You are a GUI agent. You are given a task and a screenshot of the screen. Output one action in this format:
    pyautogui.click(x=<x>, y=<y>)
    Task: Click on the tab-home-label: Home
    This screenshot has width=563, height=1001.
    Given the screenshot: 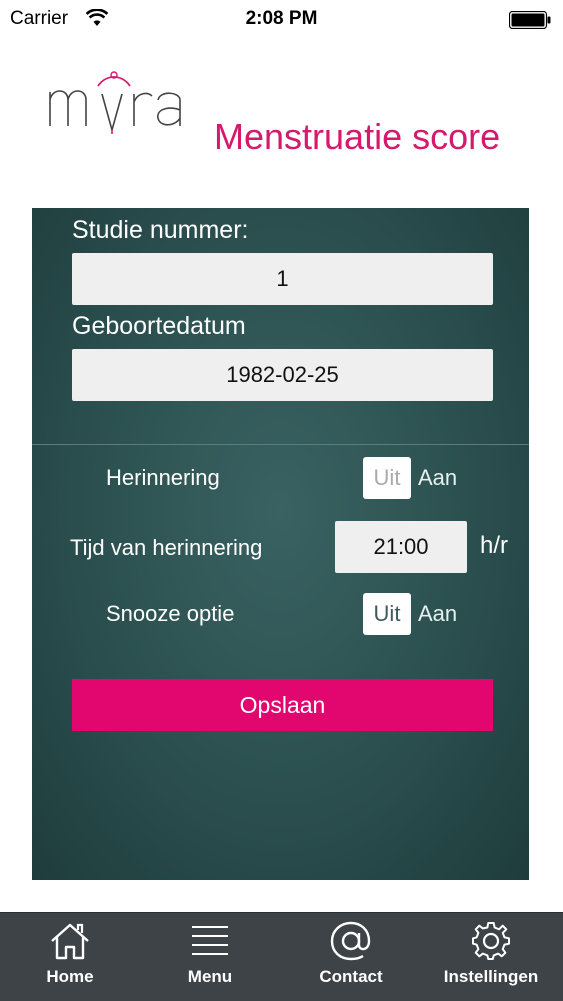 What is the action you would take?
    pyautogui.click(x=70, y=976)
    